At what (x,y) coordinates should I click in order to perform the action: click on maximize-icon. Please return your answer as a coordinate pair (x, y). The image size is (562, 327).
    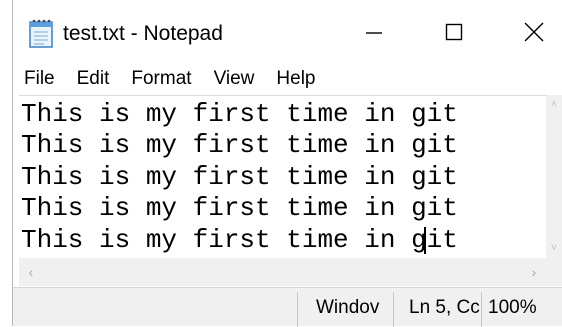
    Looking at the image, I should click on (454, 32).